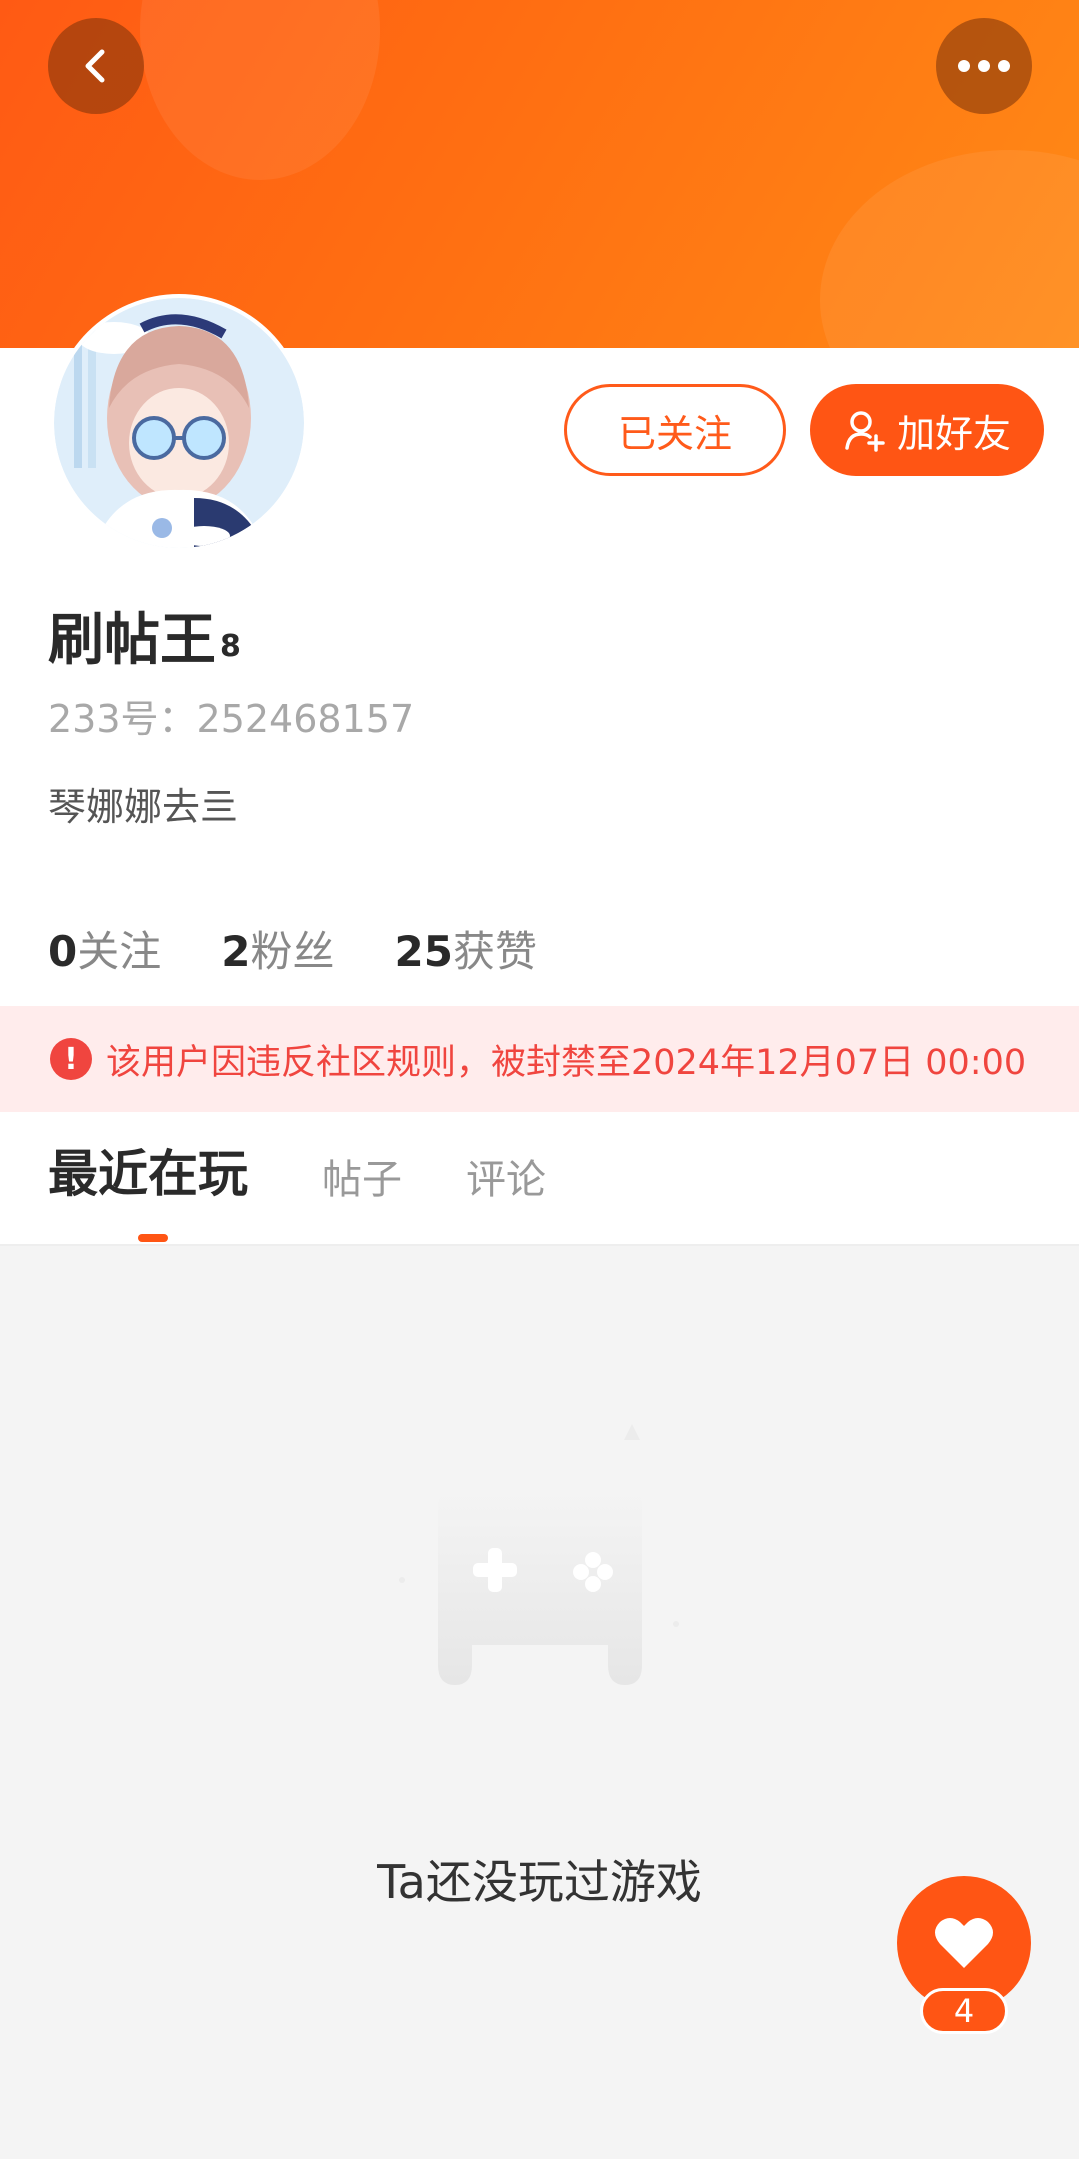  What do you see at coordinates (143, 807) in the screenshot?
I see `user-bio: 琴娜娜去亖` at bounding box center [143, 807].